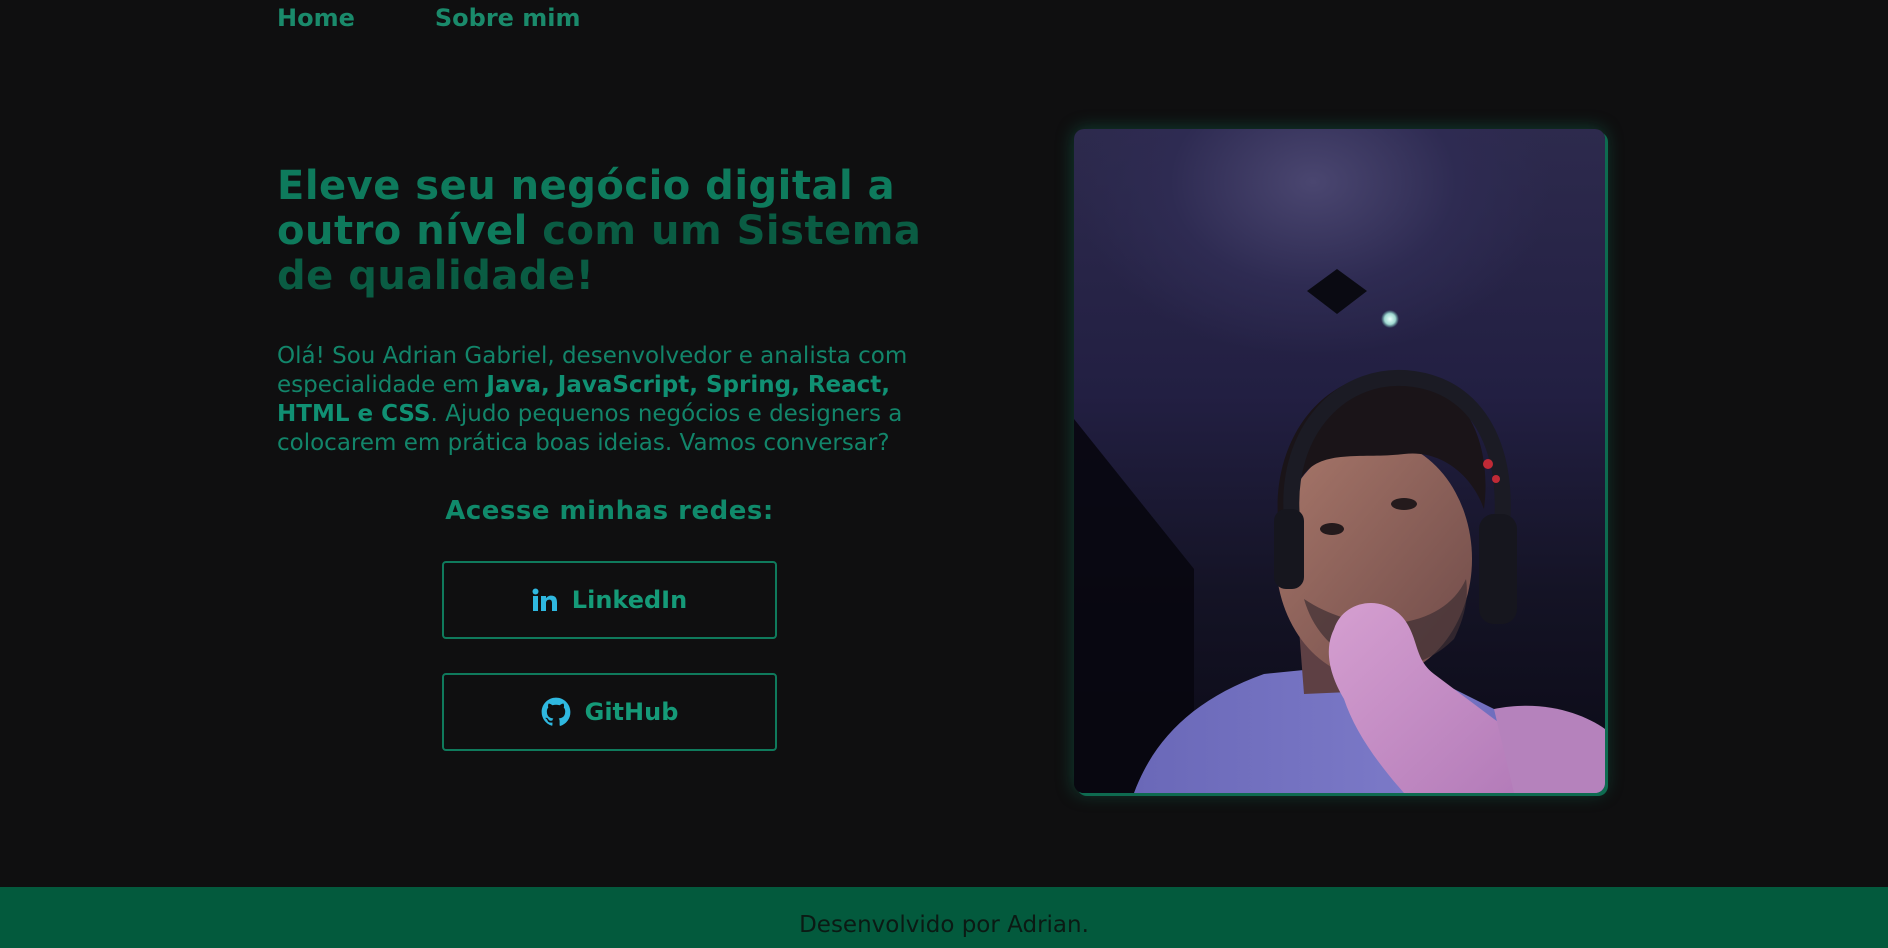 The width and height of the screenshot is (1888, 948). Describe the element at coordinates (316, 18) in the screenshot. I see `nav-home-link: Home` at that location.